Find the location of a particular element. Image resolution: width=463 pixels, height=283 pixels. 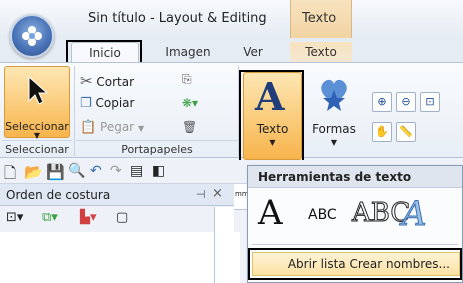

undo-icon: ↶ is located at coordinates (96, 171).